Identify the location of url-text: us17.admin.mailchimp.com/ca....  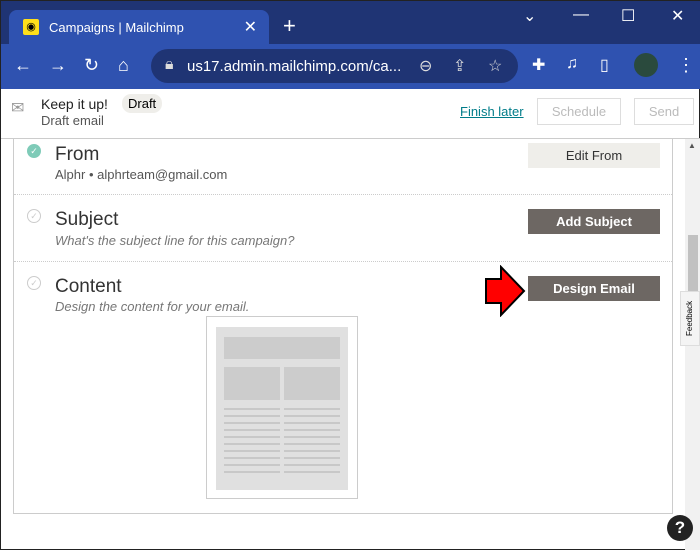
(294, 66).